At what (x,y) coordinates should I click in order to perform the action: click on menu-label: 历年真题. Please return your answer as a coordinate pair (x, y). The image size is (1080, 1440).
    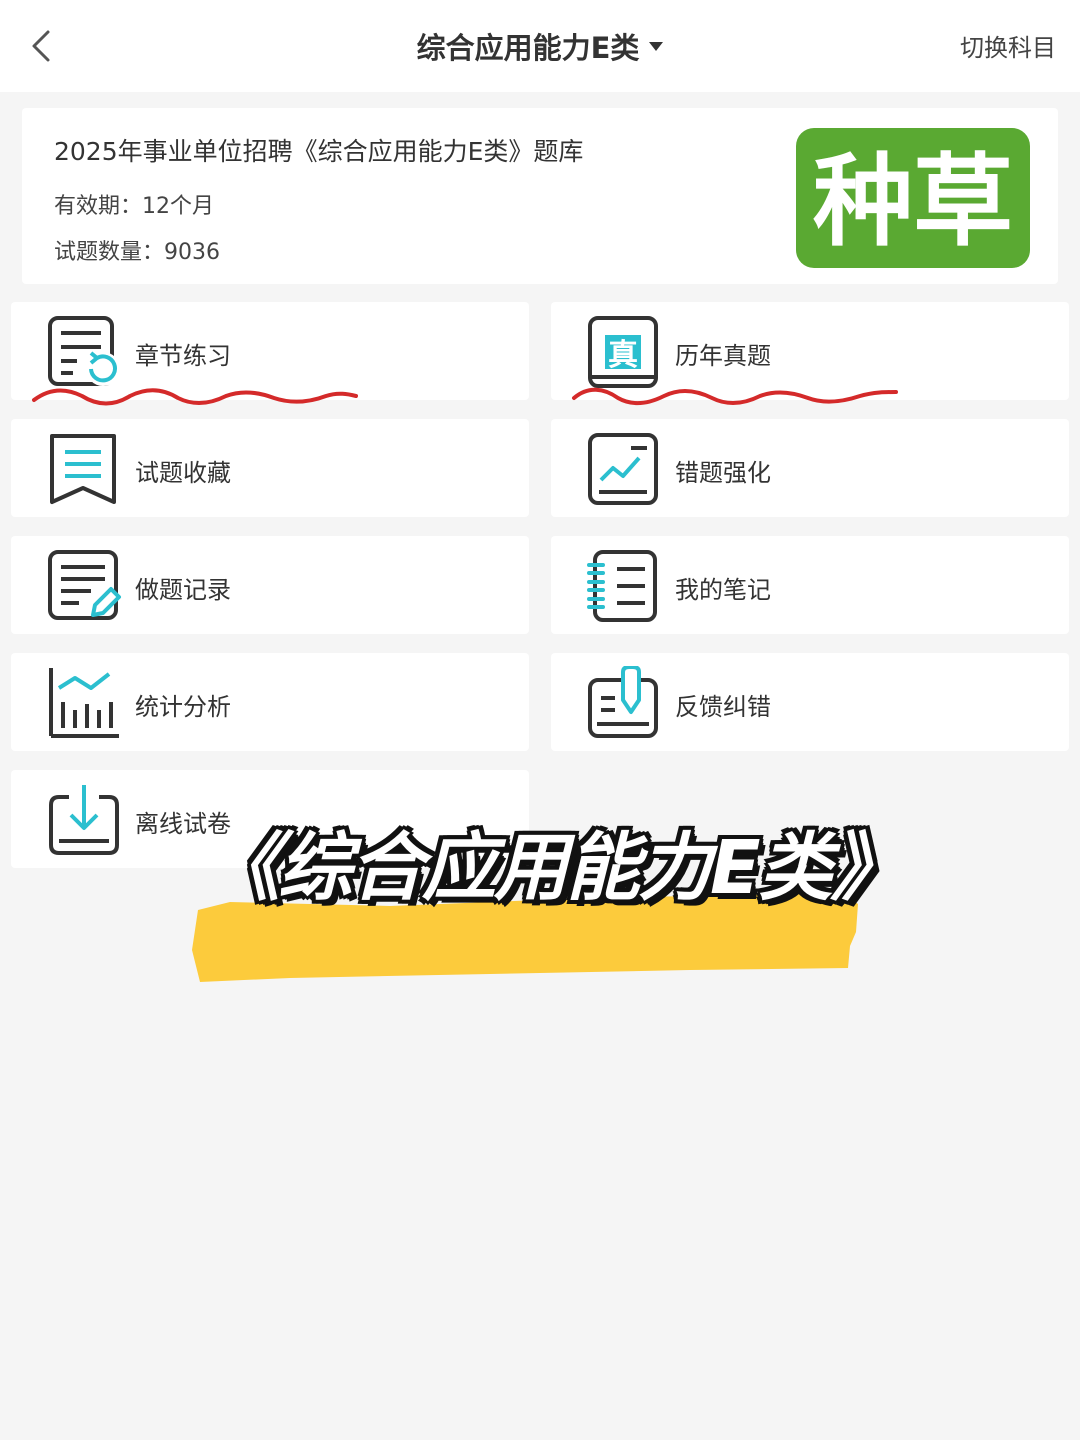
    Looking at the image, I should click on (723, 356).